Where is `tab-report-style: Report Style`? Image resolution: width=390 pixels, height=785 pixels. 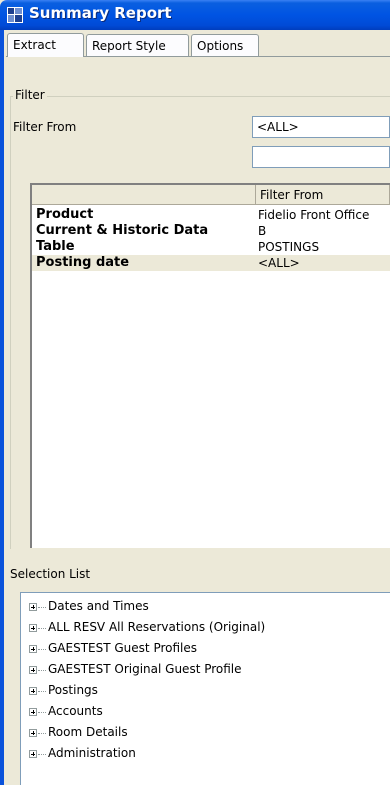 tab-report-style: Report Style is located at coordinates (137, 45).